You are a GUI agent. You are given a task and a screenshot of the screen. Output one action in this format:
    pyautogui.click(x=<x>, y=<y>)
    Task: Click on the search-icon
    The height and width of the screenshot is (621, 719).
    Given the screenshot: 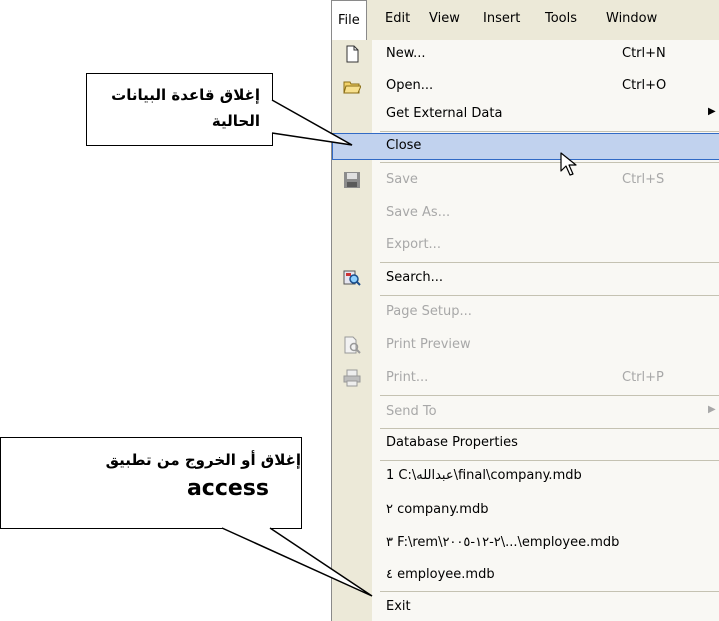 What is the action you would take?
    pyautogui.click(x=352, y=278)
    